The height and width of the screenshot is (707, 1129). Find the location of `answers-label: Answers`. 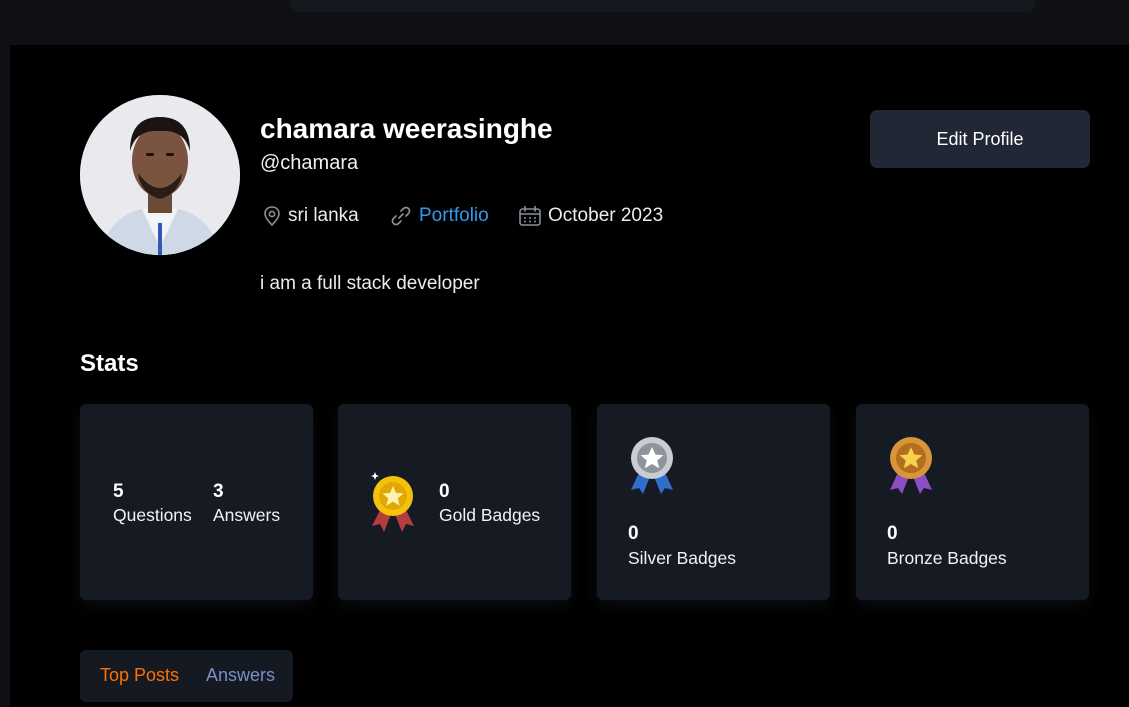

answers-label: Answers is located at coordinates (247, 515).